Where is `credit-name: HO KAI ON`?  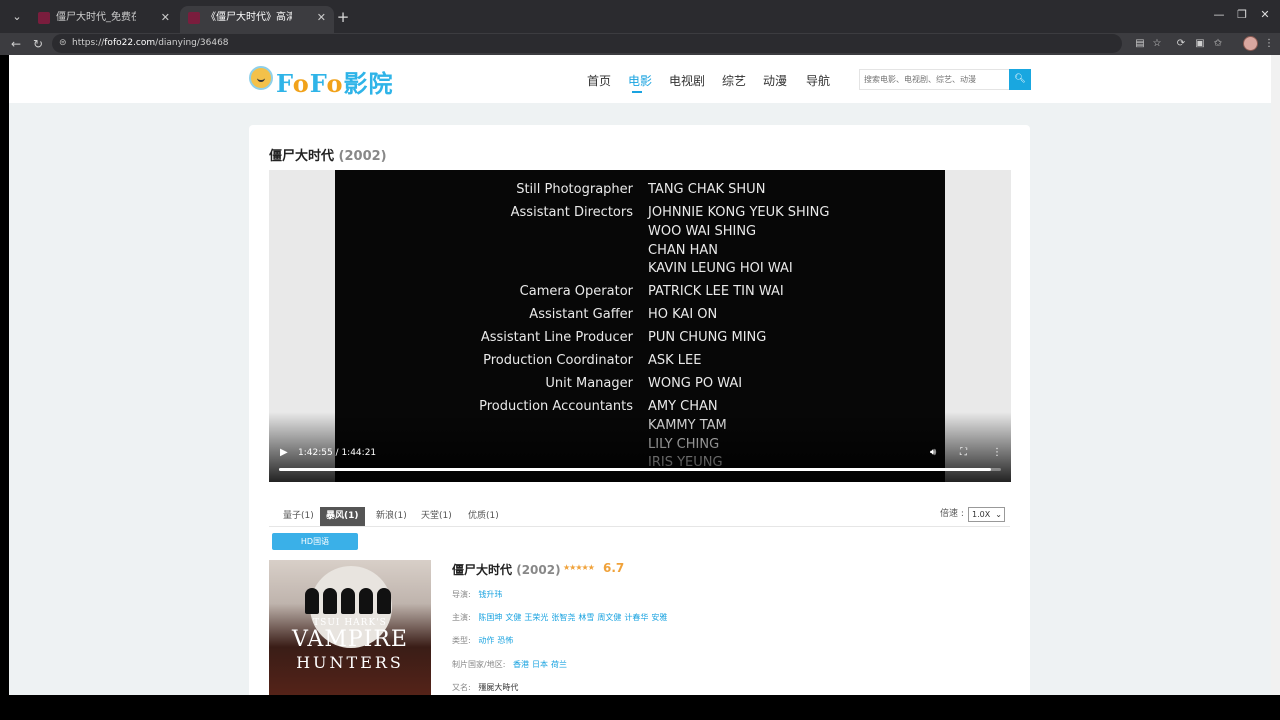 credit-name: HO KAI ON is located at coordinates (683, 314).